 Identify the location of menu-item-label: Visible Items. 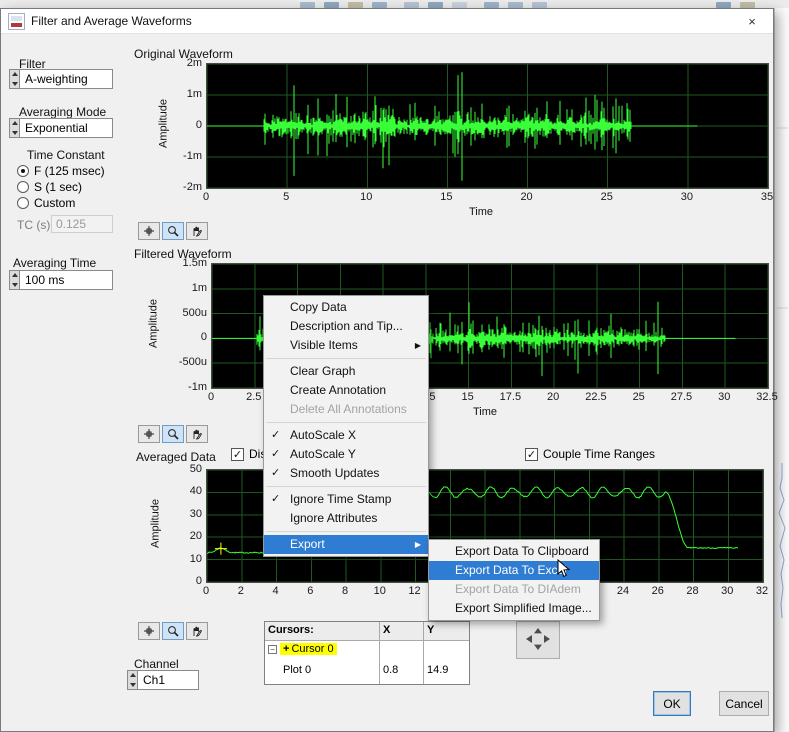
(324, 345).